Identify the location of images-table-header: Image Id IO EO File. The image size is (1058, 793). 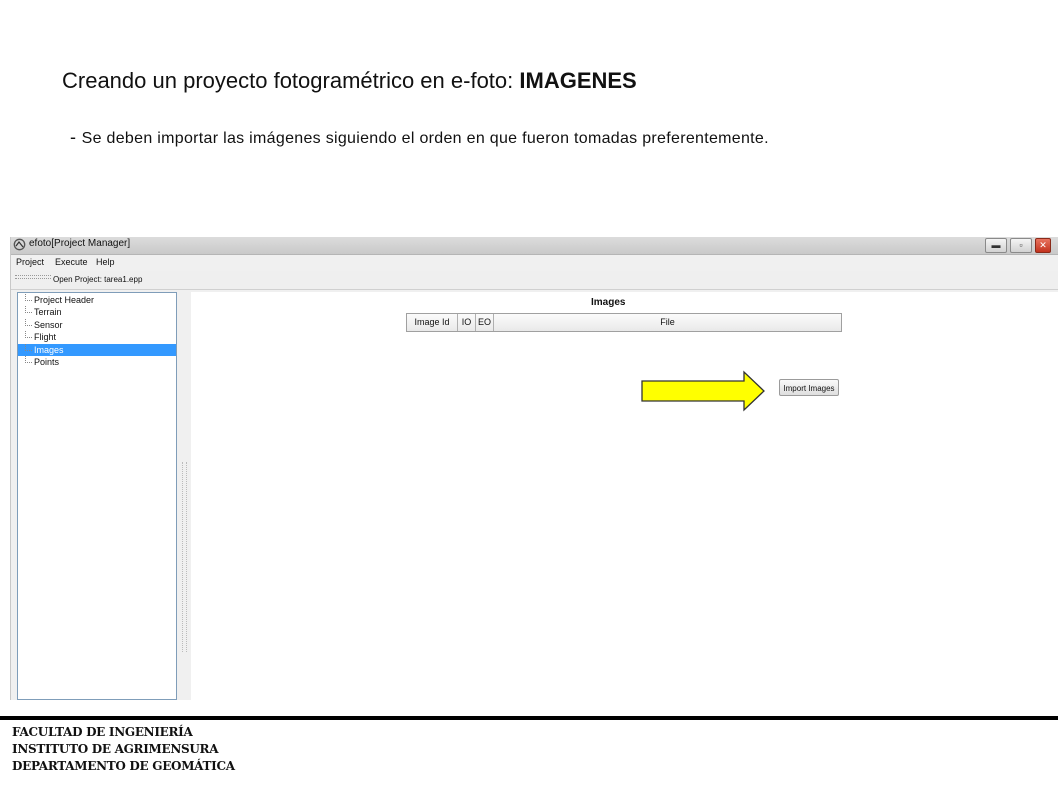
(624, 322).